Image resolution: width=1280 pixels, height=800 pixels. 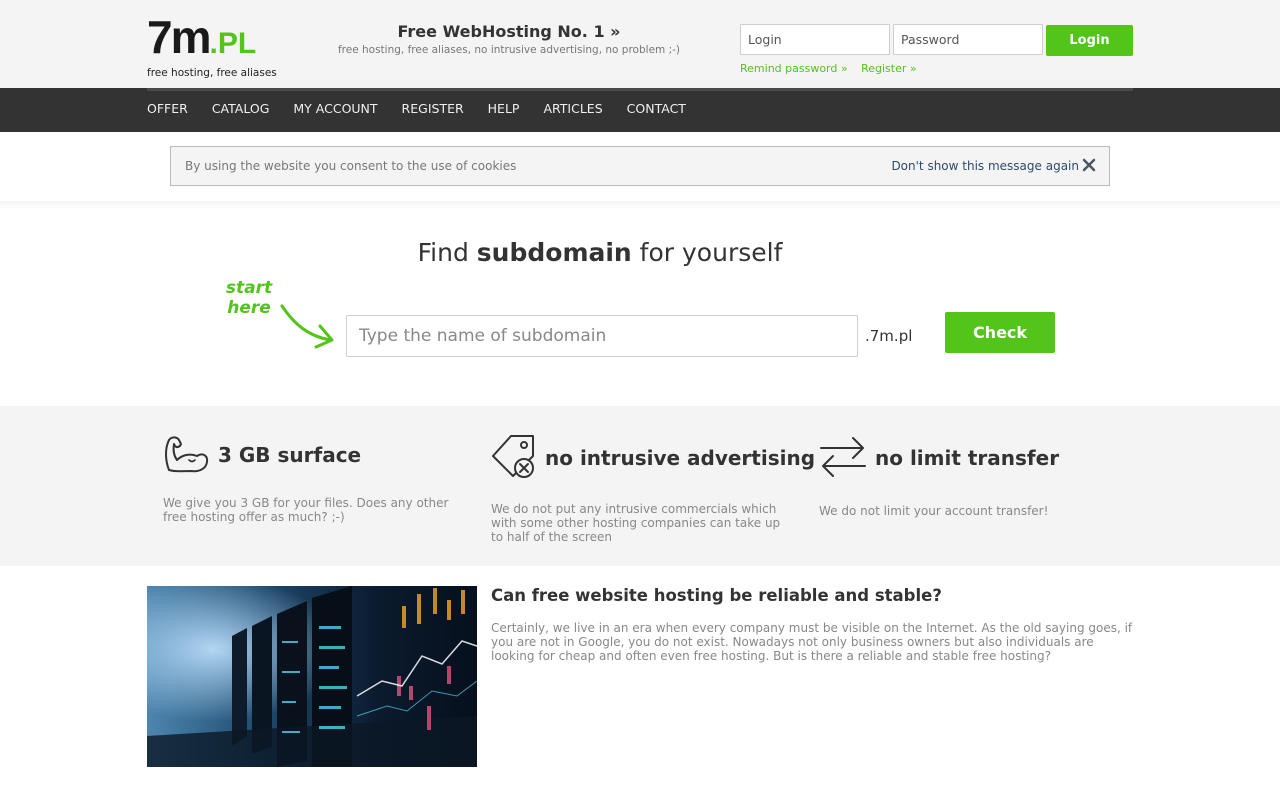 I want to click on pointer-arrow-icon, so click(x=307, y=326).